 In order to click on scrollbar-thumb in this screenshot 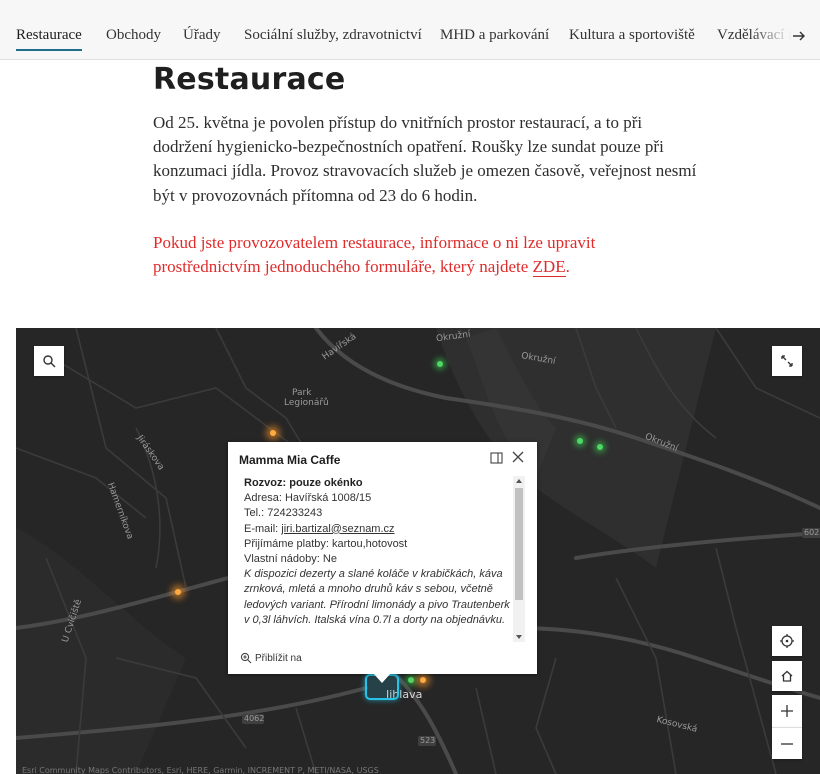, I will do `click(519, 544)`.